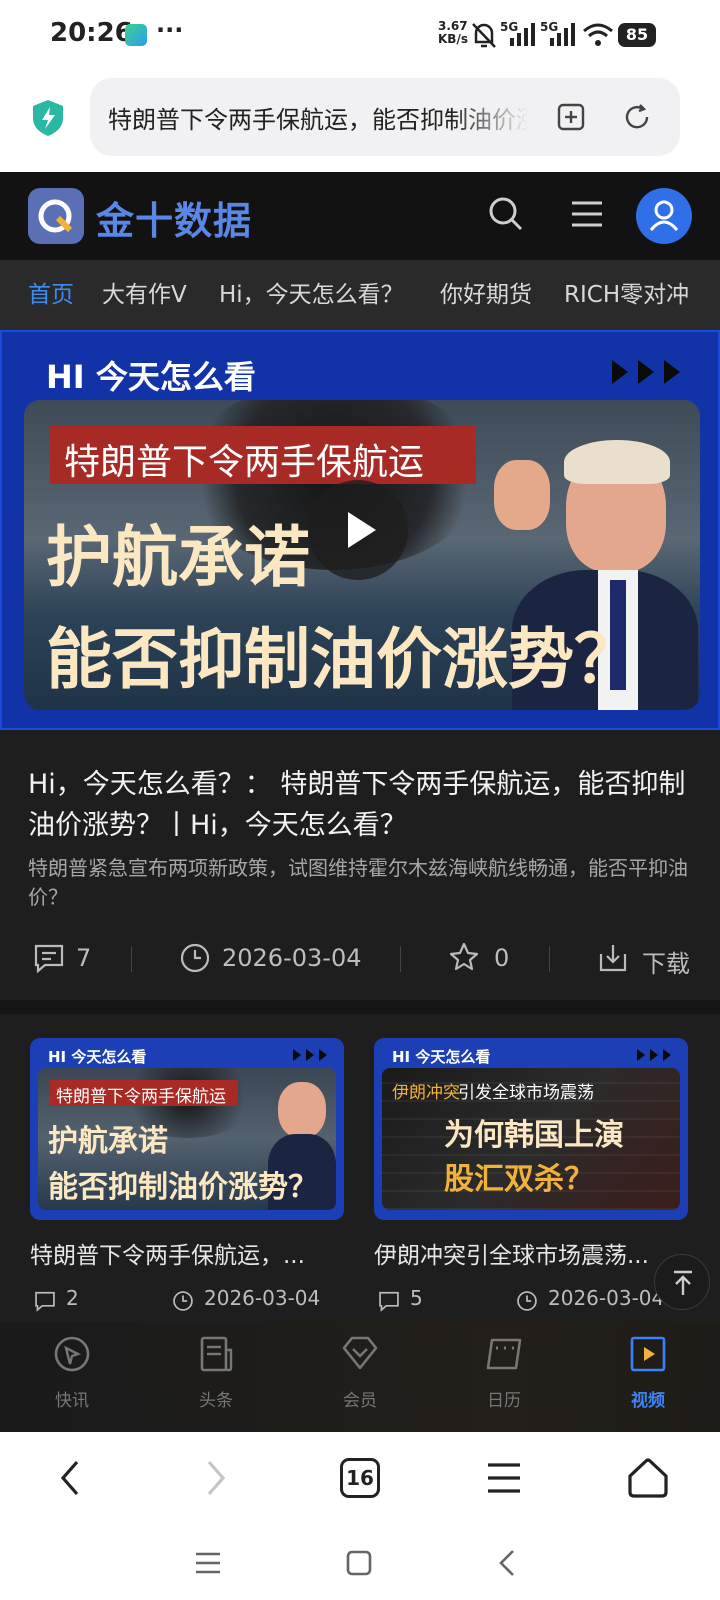 The height and width of the screenshot is (1600, 720). What do you see at coordinates (526, 1093) in the screenshot?
I see `card-top-white: 引发全球市场震荡` at bounding box center [526, 1093].